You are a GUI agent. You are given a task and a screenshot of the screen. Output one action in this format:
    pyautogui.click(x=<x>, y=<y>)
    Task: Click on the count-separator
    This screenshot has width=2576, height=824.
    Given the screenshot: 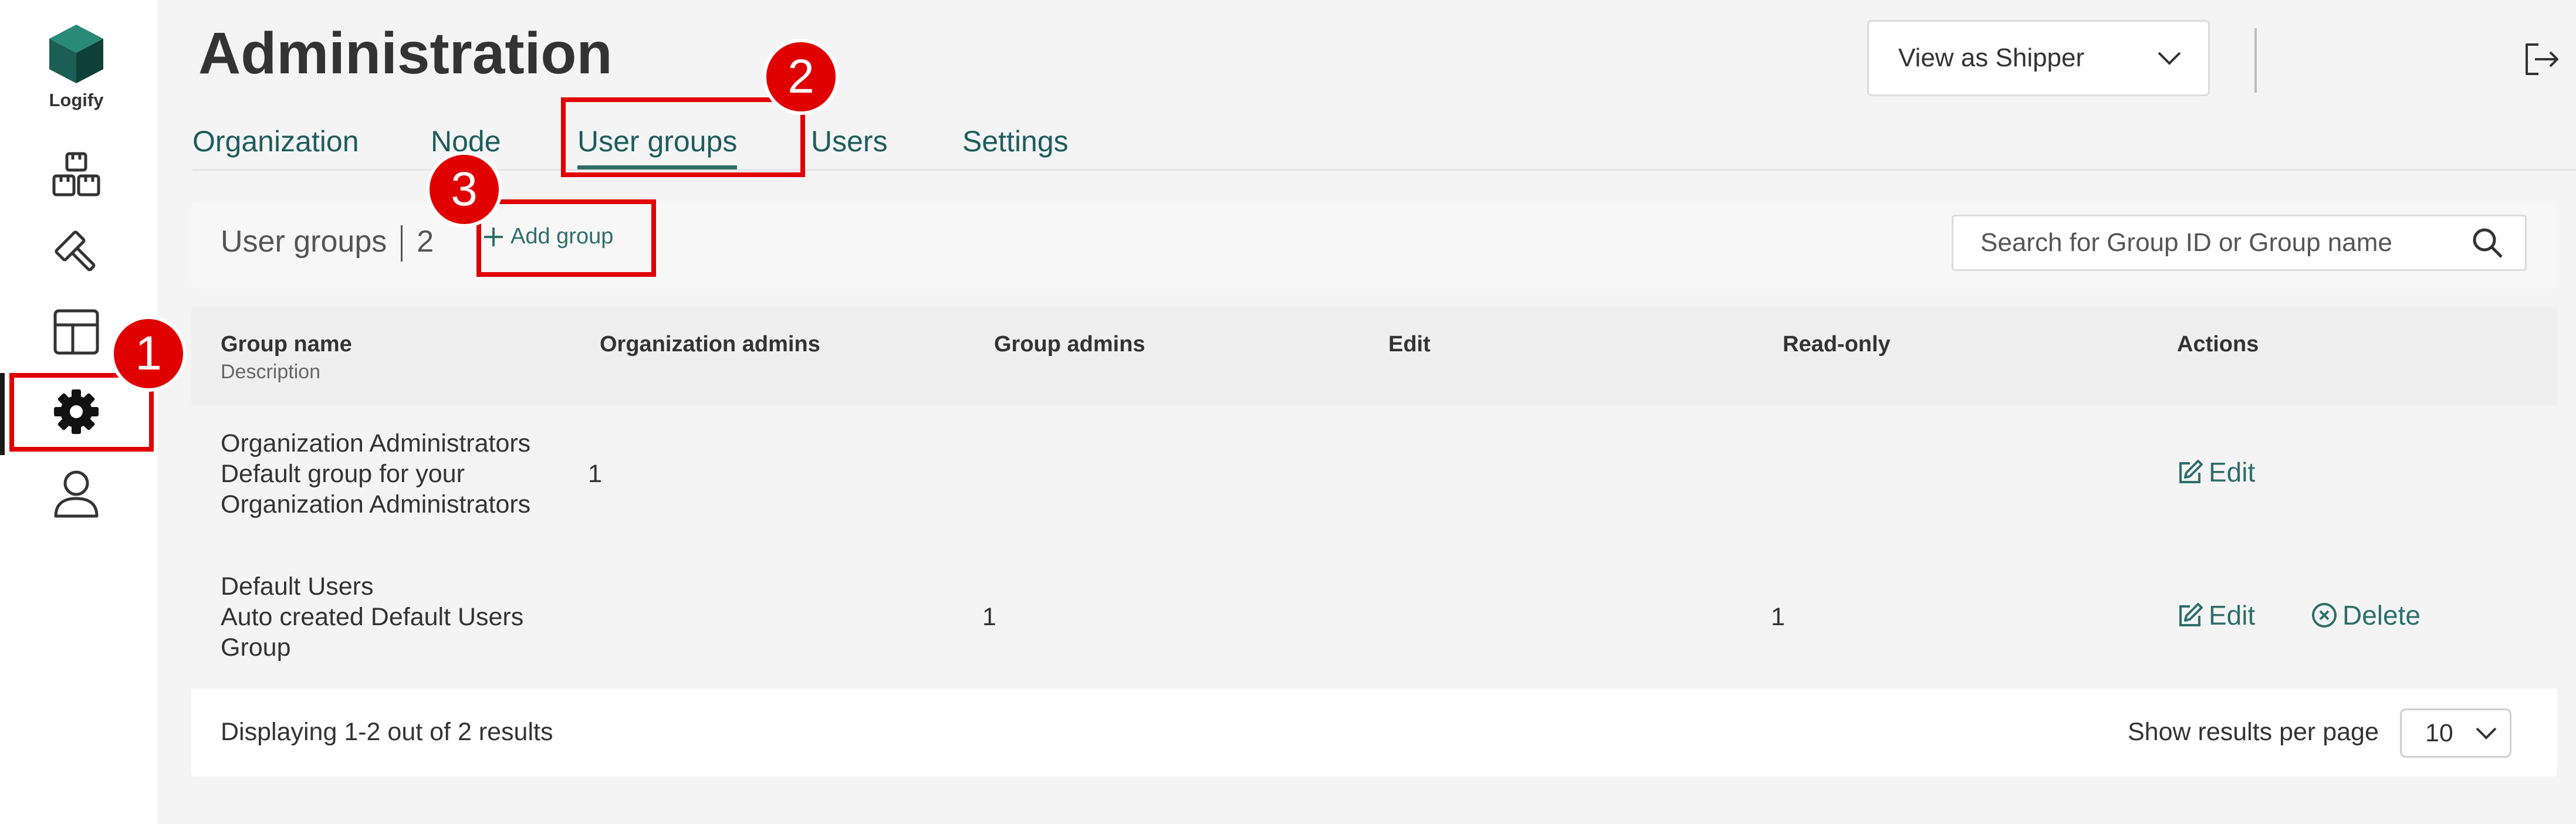 What is the action you would take?
    pyautogui.click(x=402, y=243)
    